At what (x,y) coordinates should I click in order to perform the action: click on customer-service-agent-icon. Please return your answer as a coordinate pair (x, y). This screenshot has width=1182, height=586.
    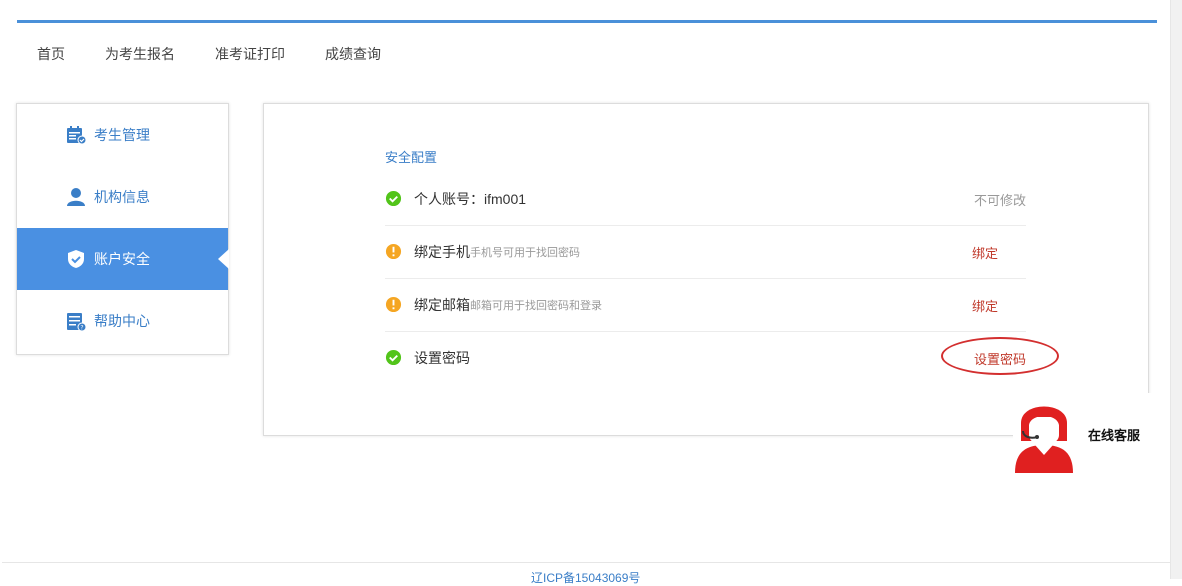
    Looking at the image, I should click on (1045, 433).